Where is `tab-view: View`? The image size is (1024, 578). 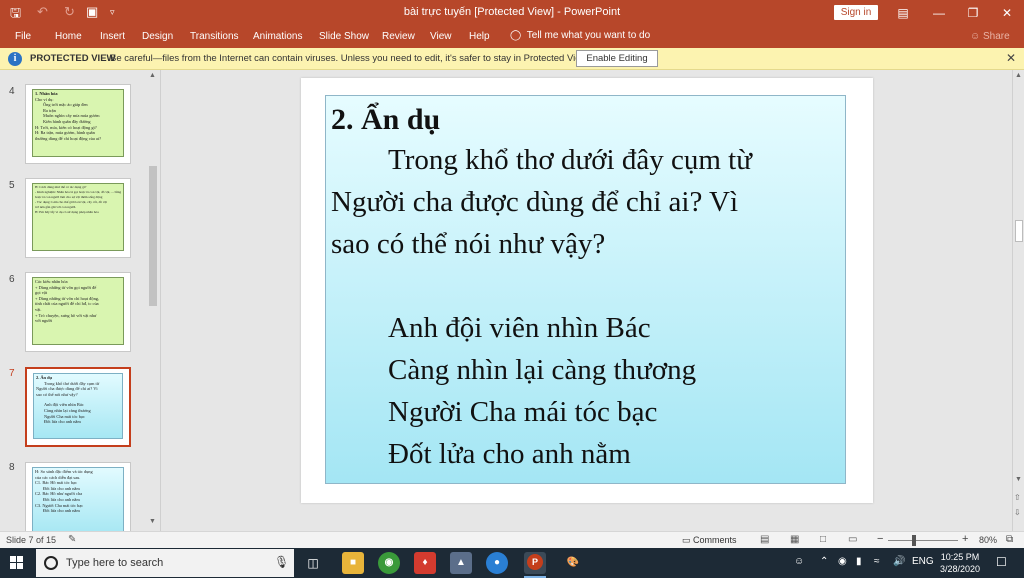 tab-view: View is located at coordinates (441, 36).